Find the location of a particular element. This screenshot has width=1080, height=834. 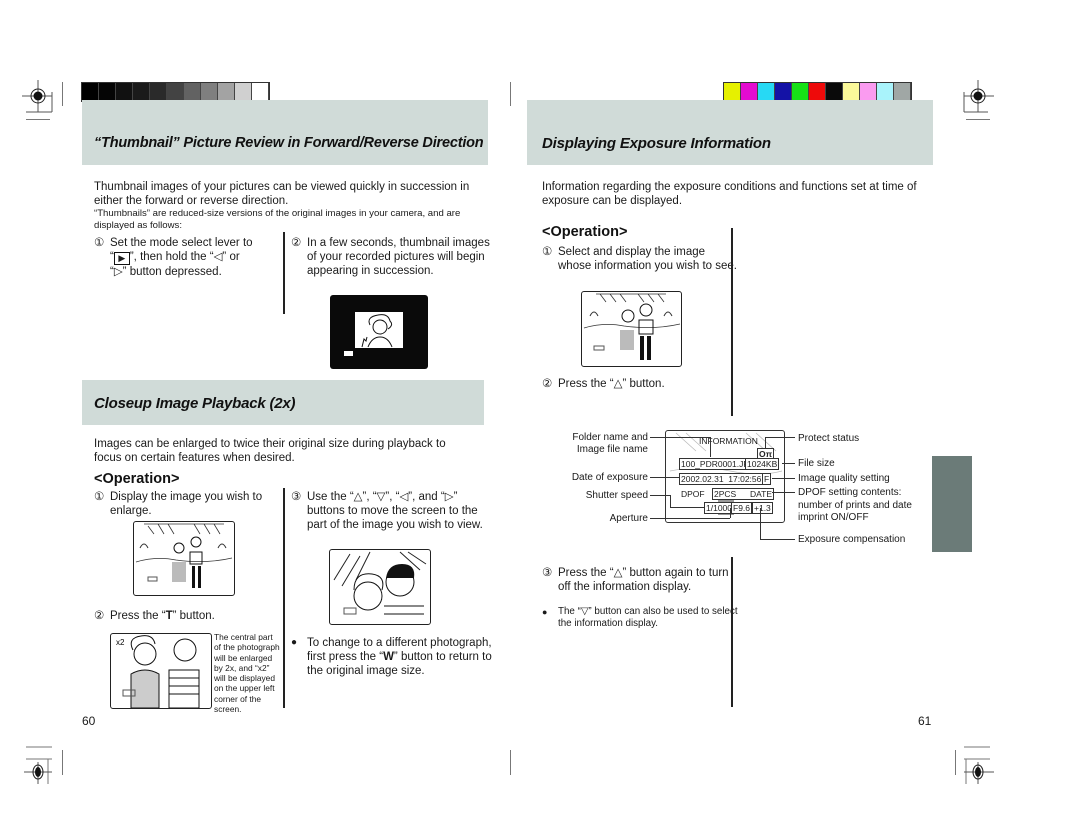

registration-mark-bottom-right is located at coordinates (979, 765).